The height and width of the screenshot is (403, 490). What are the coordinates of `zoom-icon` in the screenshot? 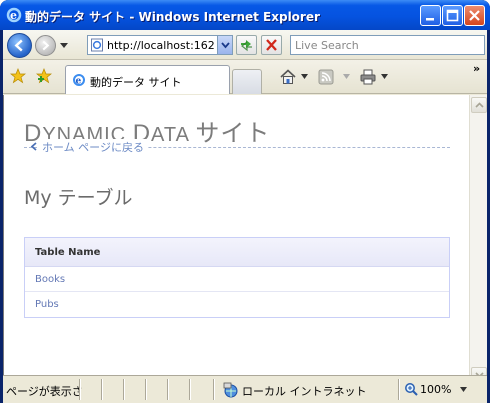 It's located at (411, 389).